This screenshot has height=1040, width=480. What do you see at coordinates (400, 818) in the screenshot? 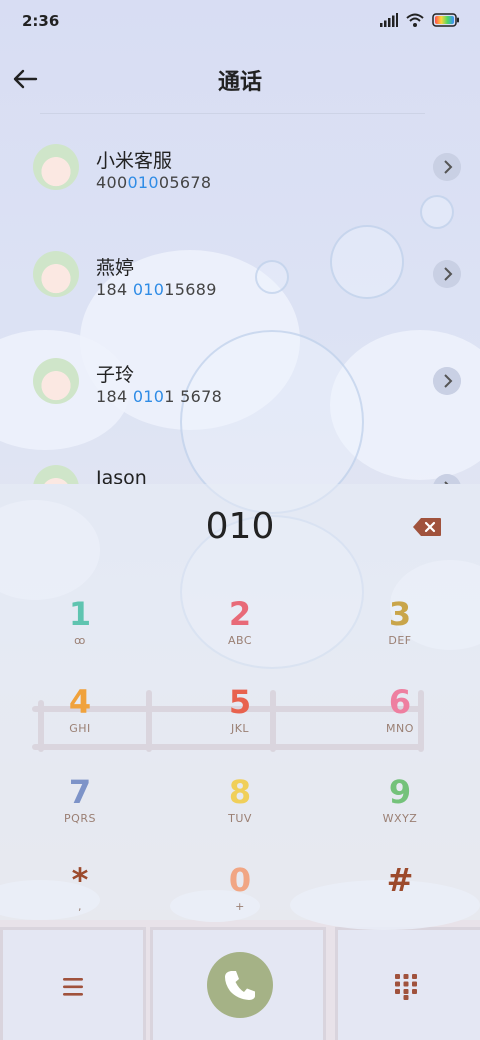
I see `dial-key-letters: WXYZ` at bounding box center [400, 818].